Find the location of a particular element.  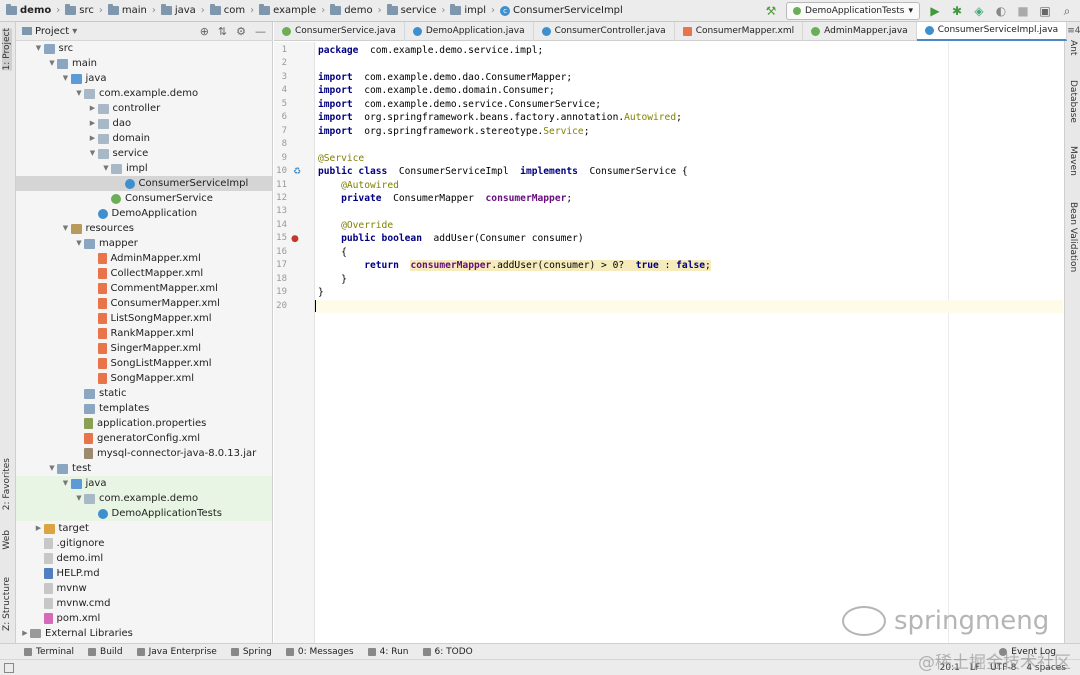

override-gutter-icon: ● is located at coordinates (295, 239).